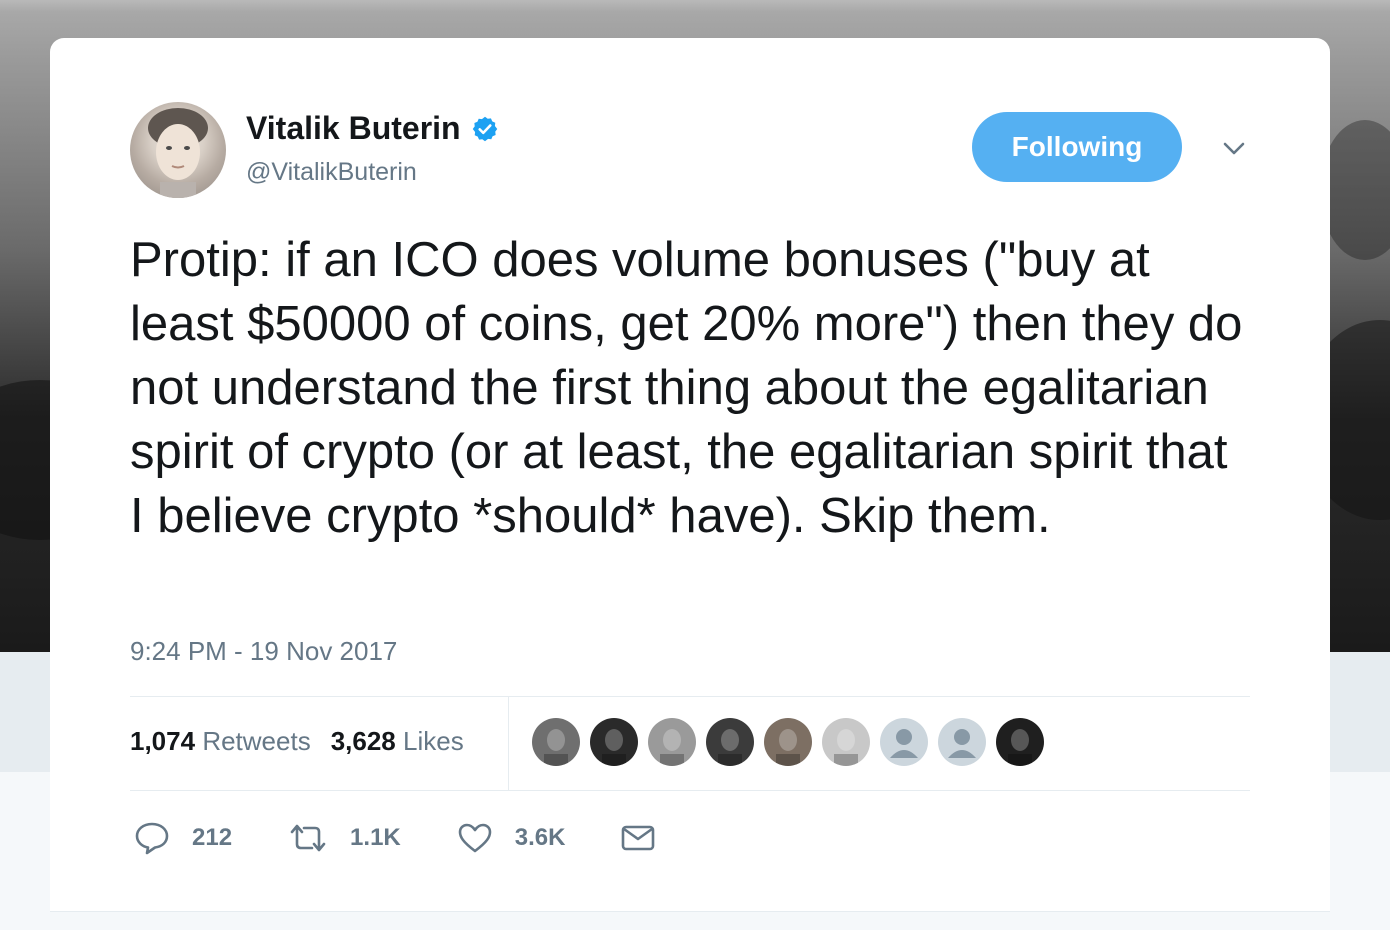 The image size is (1390, 930). What do you see at coordinates (152, 838) in the screenshot?
I see `reply-icon` at bounding box center [152, 838].